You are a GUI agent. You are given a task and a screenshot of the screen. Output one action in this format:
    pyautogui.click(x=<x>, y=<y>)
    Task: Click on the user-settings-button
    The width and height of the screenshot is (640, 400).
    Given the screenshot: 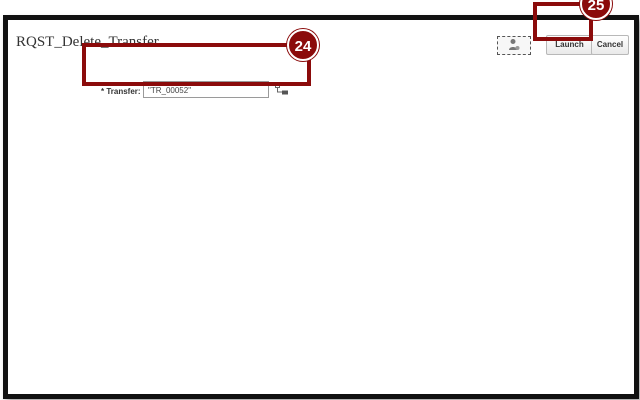 What is the action you would take?
    pyautogui.click(x=514, y=45)
    